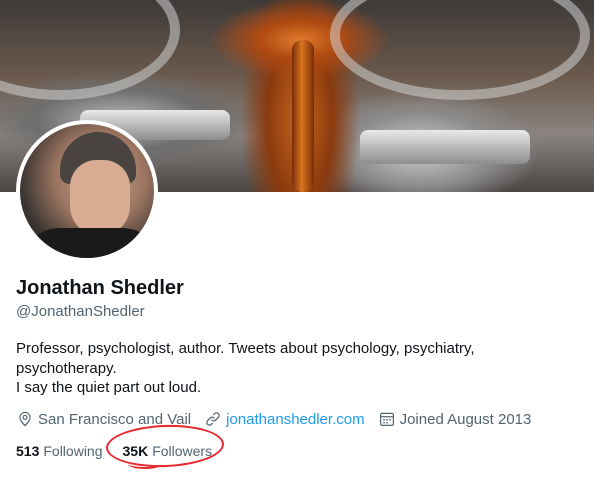  Describe the element at coordinates (25, 419) in the screenshot. I see `location-pin-icon` at that location.